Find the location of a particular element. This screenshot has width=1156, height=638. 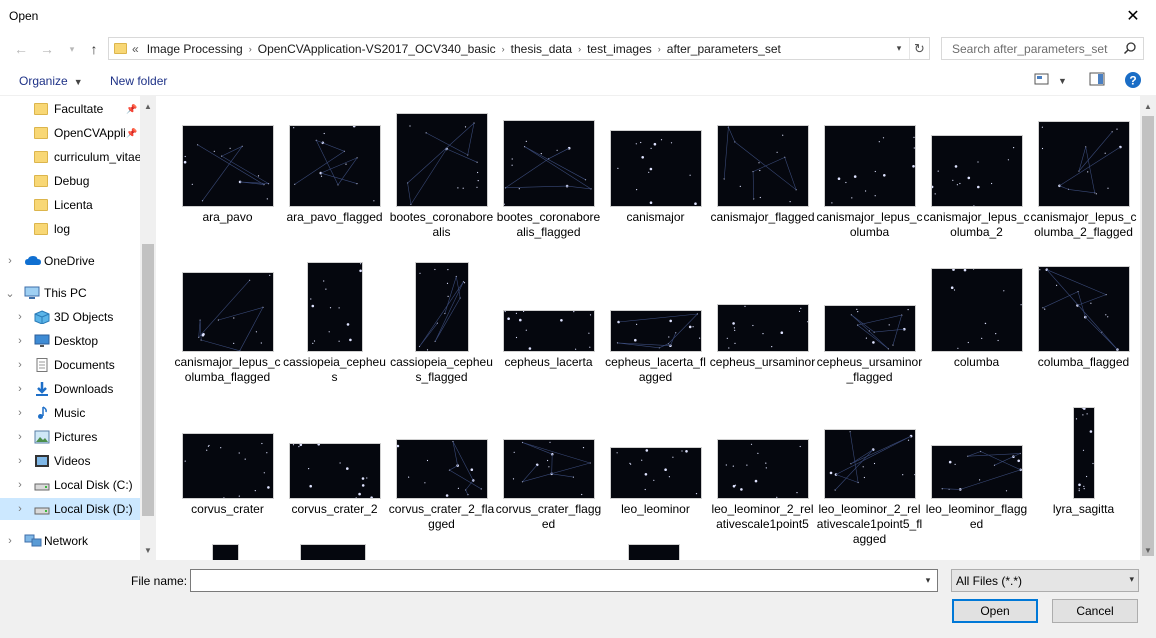

view-options-icon is located at coordinates (1042, 79).